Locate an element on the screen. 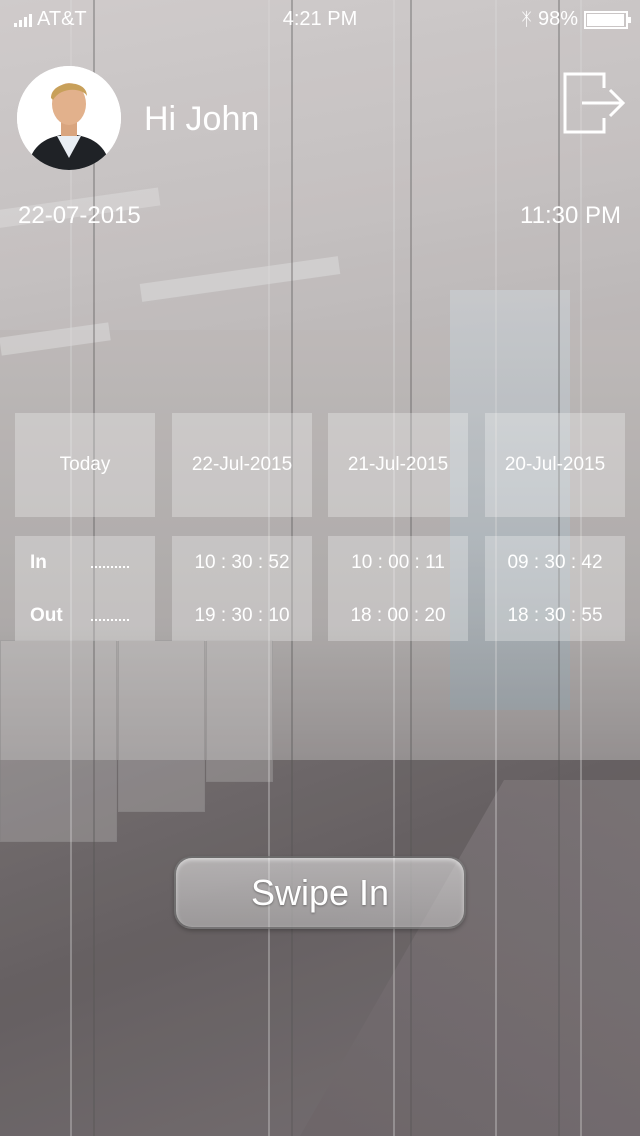 This screenshot has width=640, height=1136. status-bar: AT&T 4:21 PM ᛡ 98% is located at coordinates (320, 20).